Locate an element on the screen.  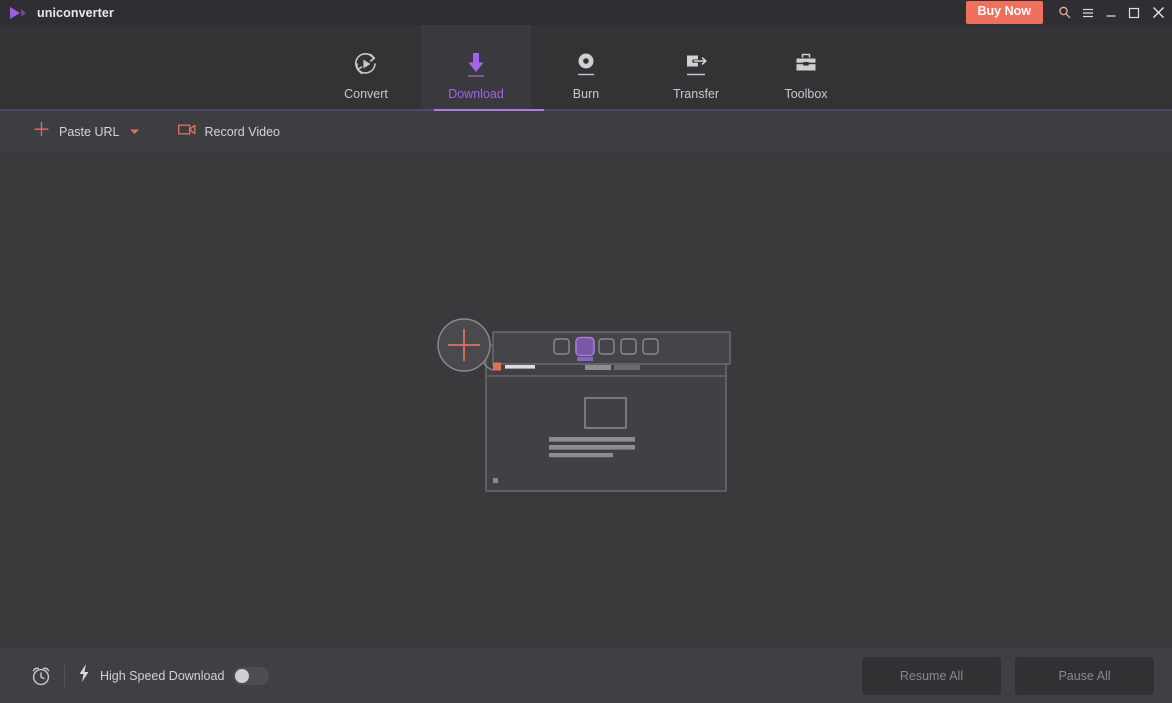
status-bar: High Speed Download Resume All Pause All is located at coordinates (586, 675).